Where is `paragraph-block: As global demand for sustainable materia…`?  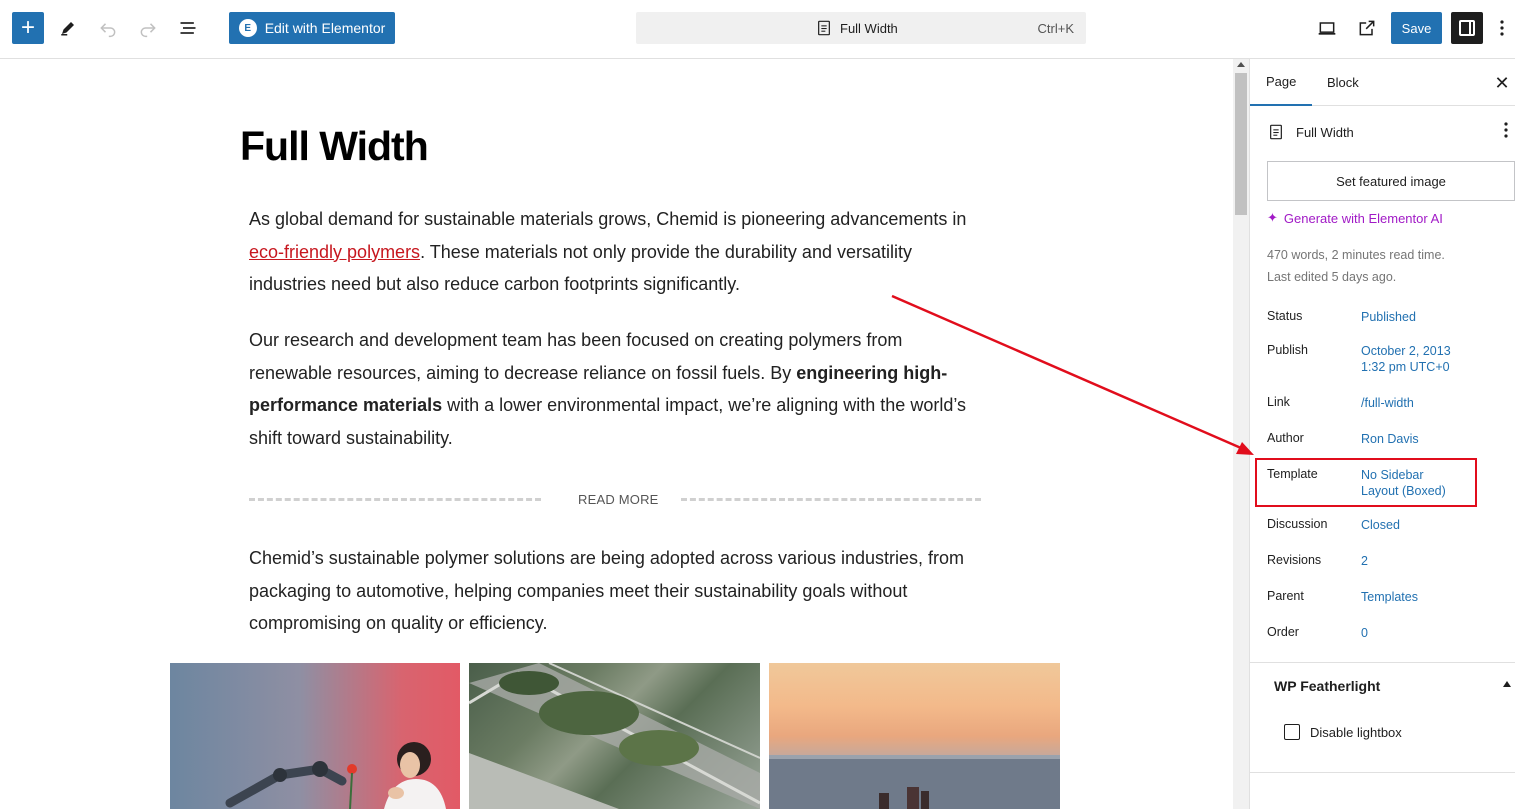
paragraph-block: As global demand for sustainable materia… is located at coordinates (619, 252).